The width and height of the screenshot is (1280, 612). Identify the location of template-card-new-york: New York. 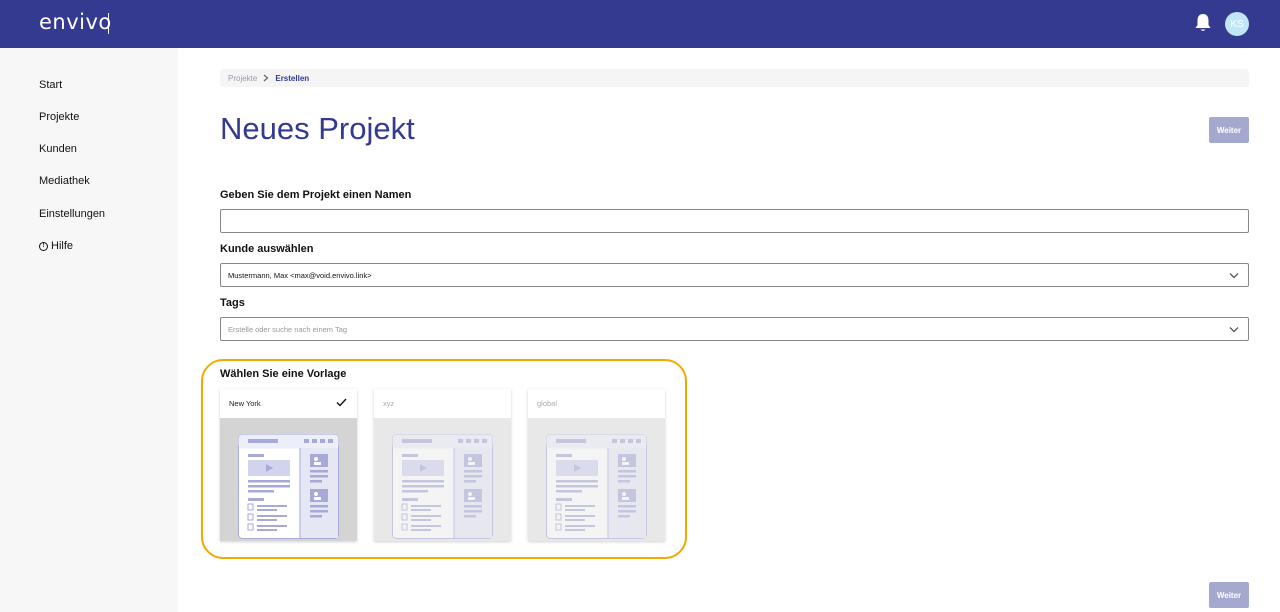
(288, 465).